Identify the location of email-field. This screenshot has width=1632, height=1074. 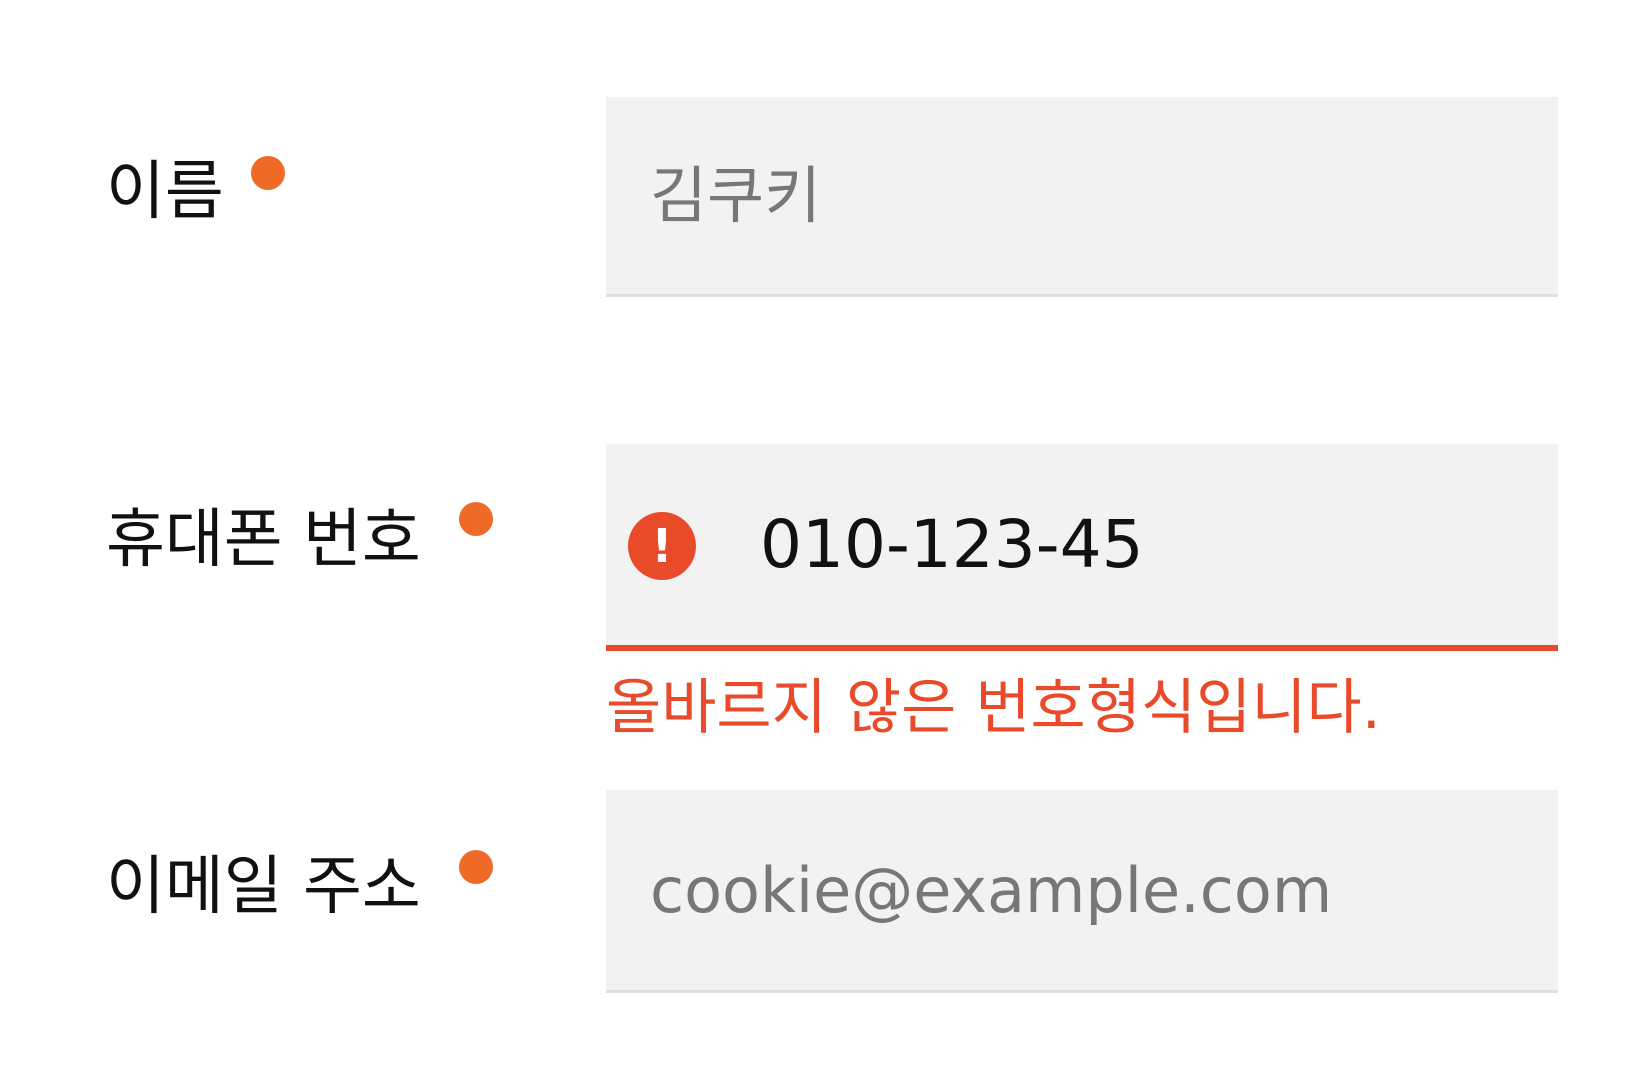
(1082, 891).